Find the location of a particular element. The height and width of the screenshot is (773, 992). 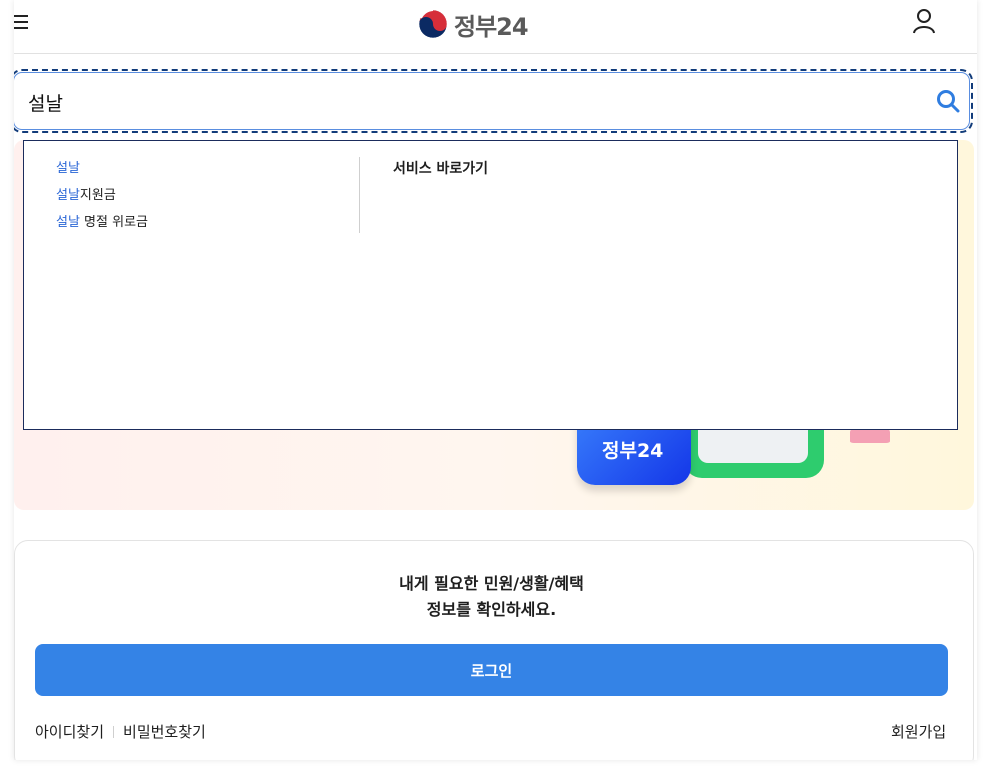

logo-text: 정부24 is located at coordinates (491, 26).